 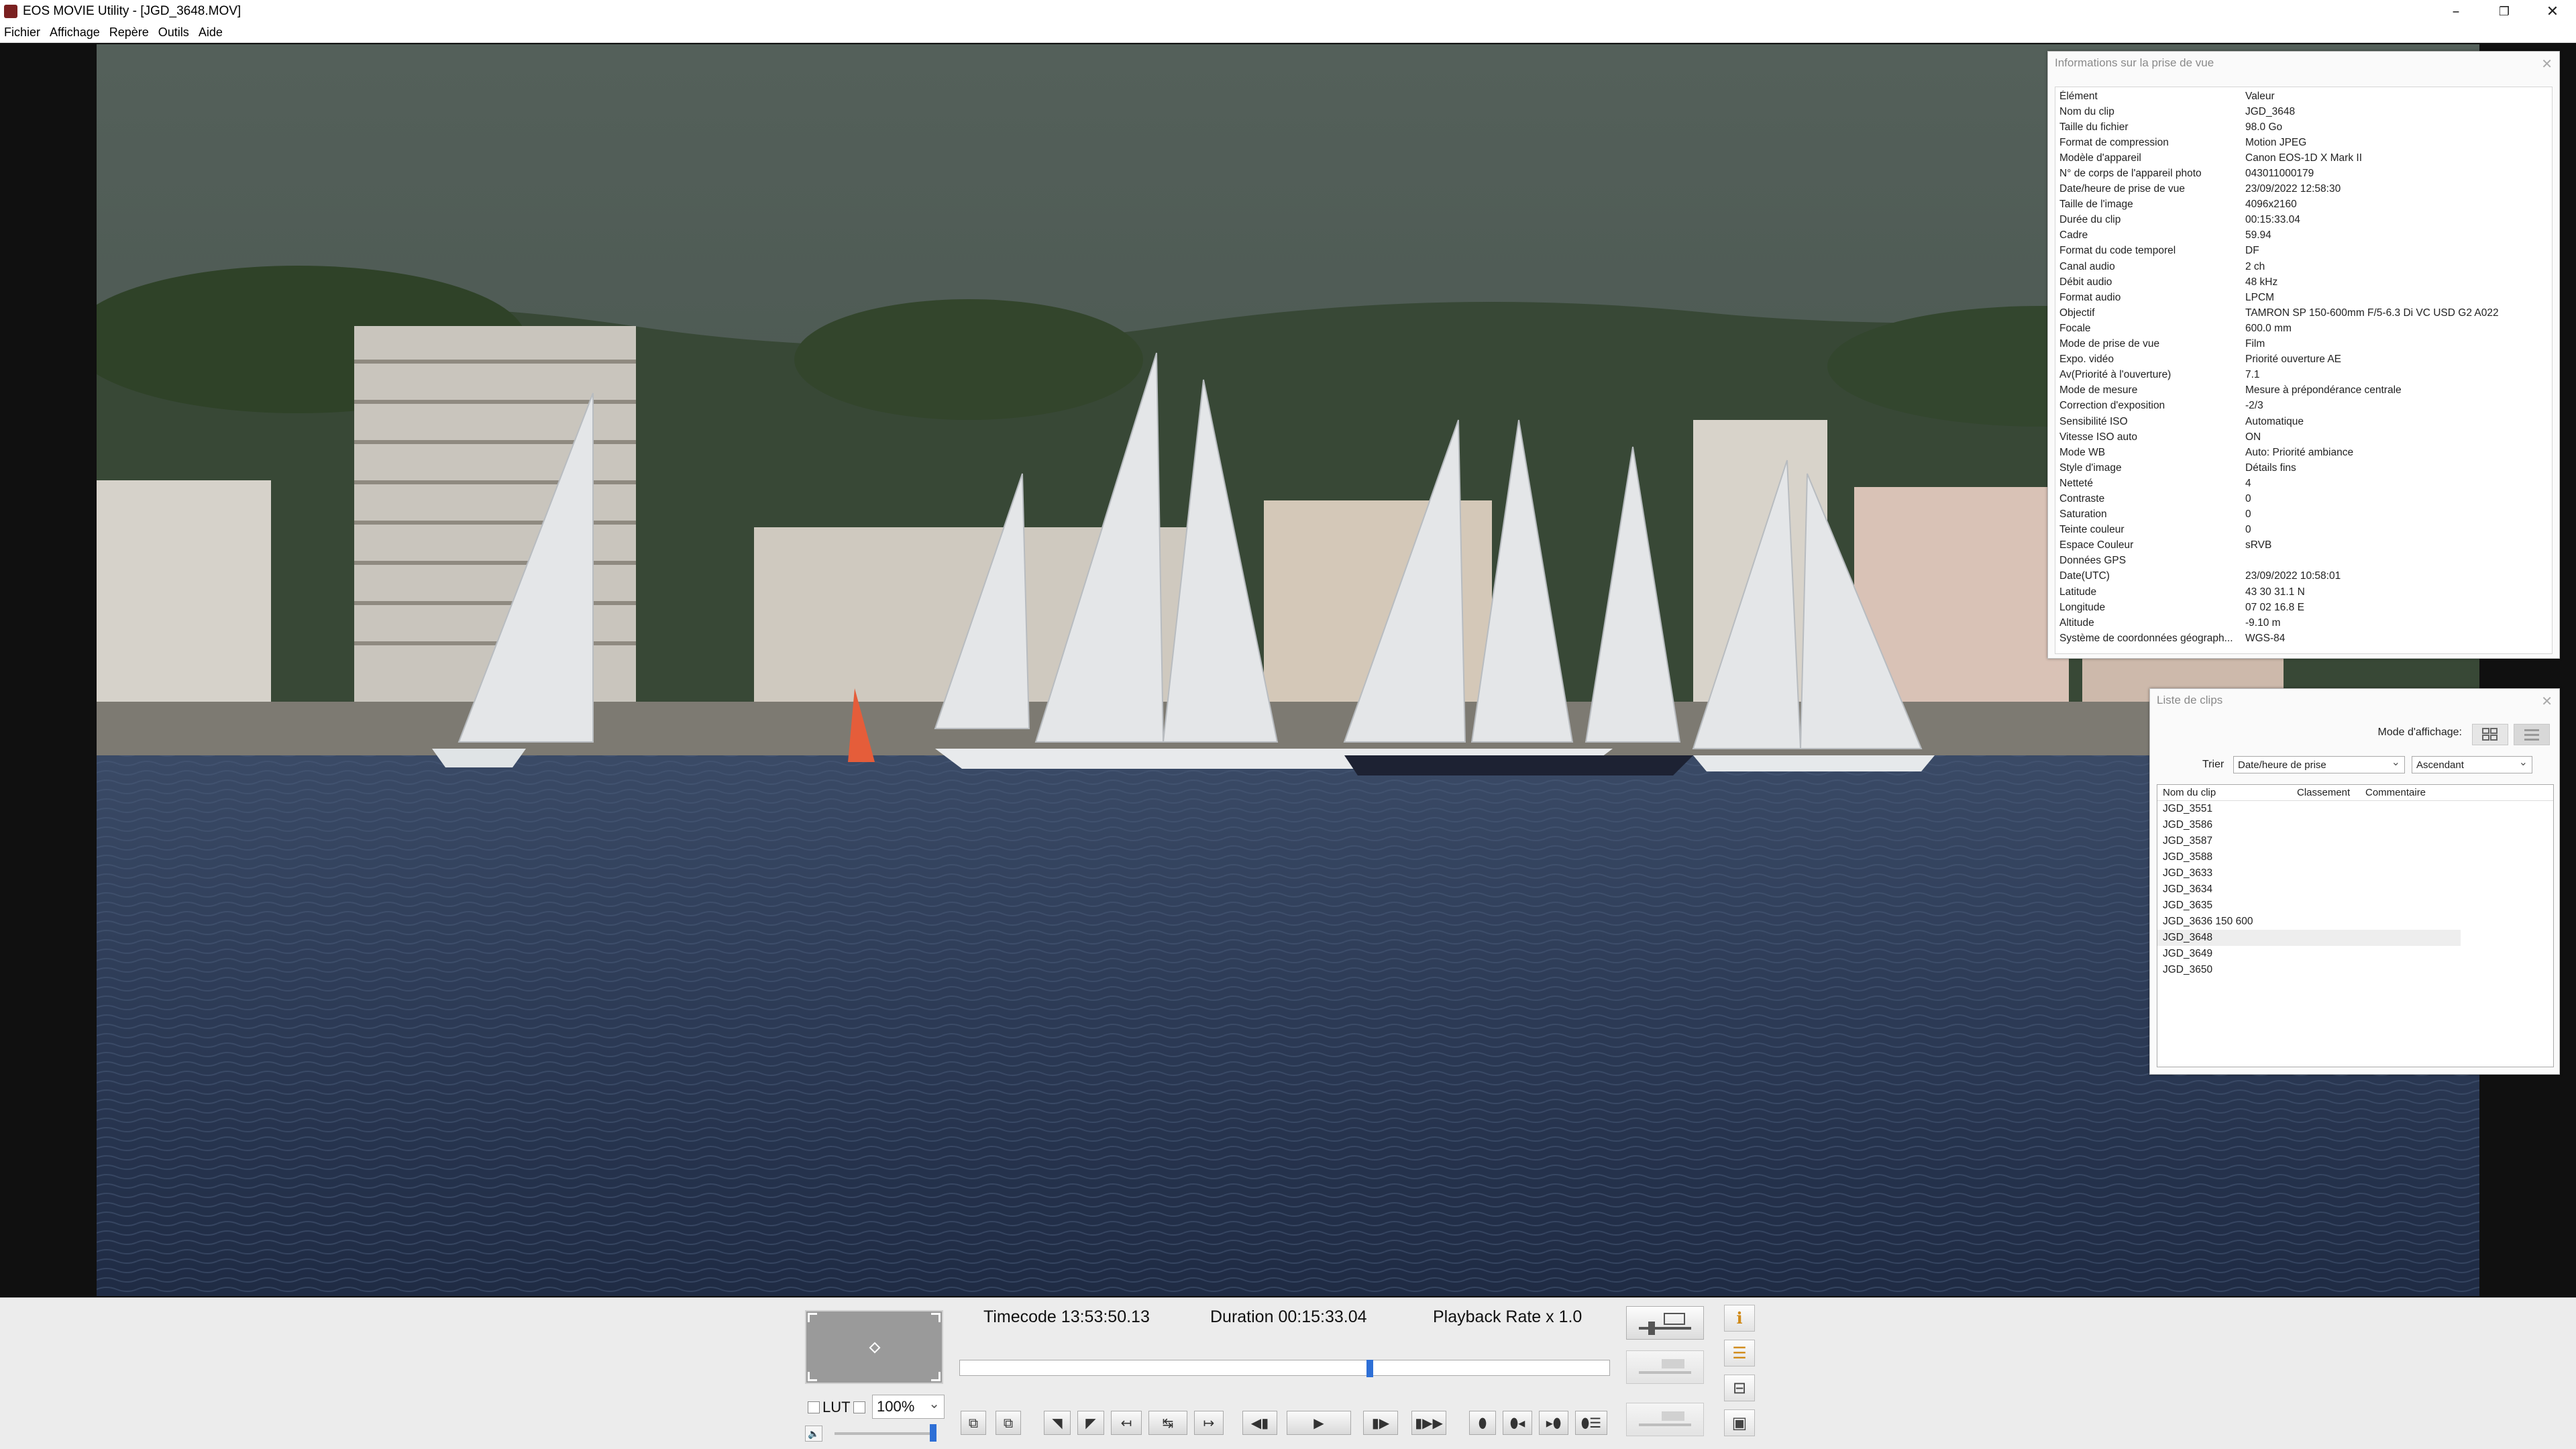 What do you see at coordinates (2303, 205) in the screenshot?
I see `info-row: Taille de l'image 4096x2160` at bounding box center [2303, 205].